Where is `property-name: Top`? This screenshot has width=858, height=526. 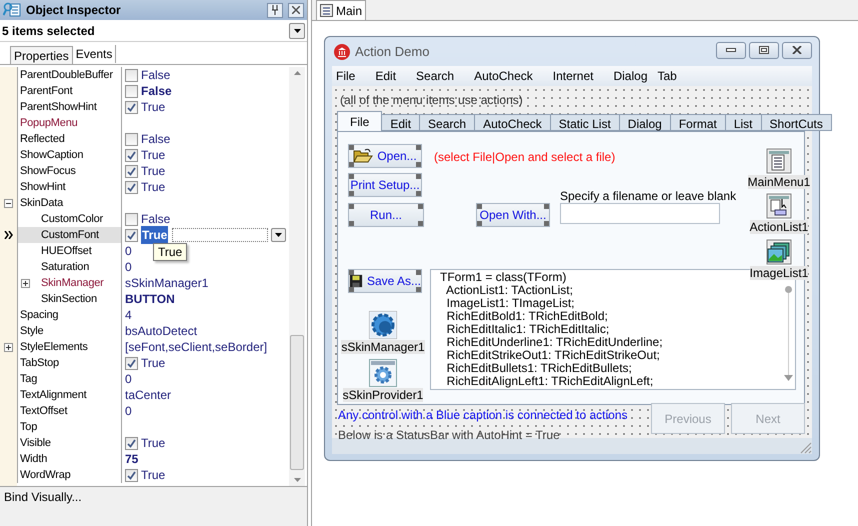
property-name: Top is located at coordinates (29, 427).